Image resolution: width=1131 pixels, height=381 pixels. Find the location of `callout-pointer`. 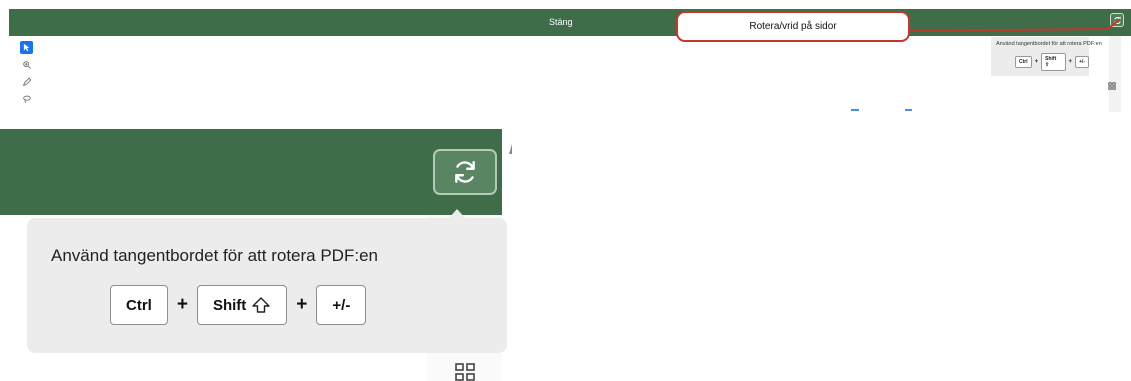

callout-pointer is located at coordinates (1014, 25).